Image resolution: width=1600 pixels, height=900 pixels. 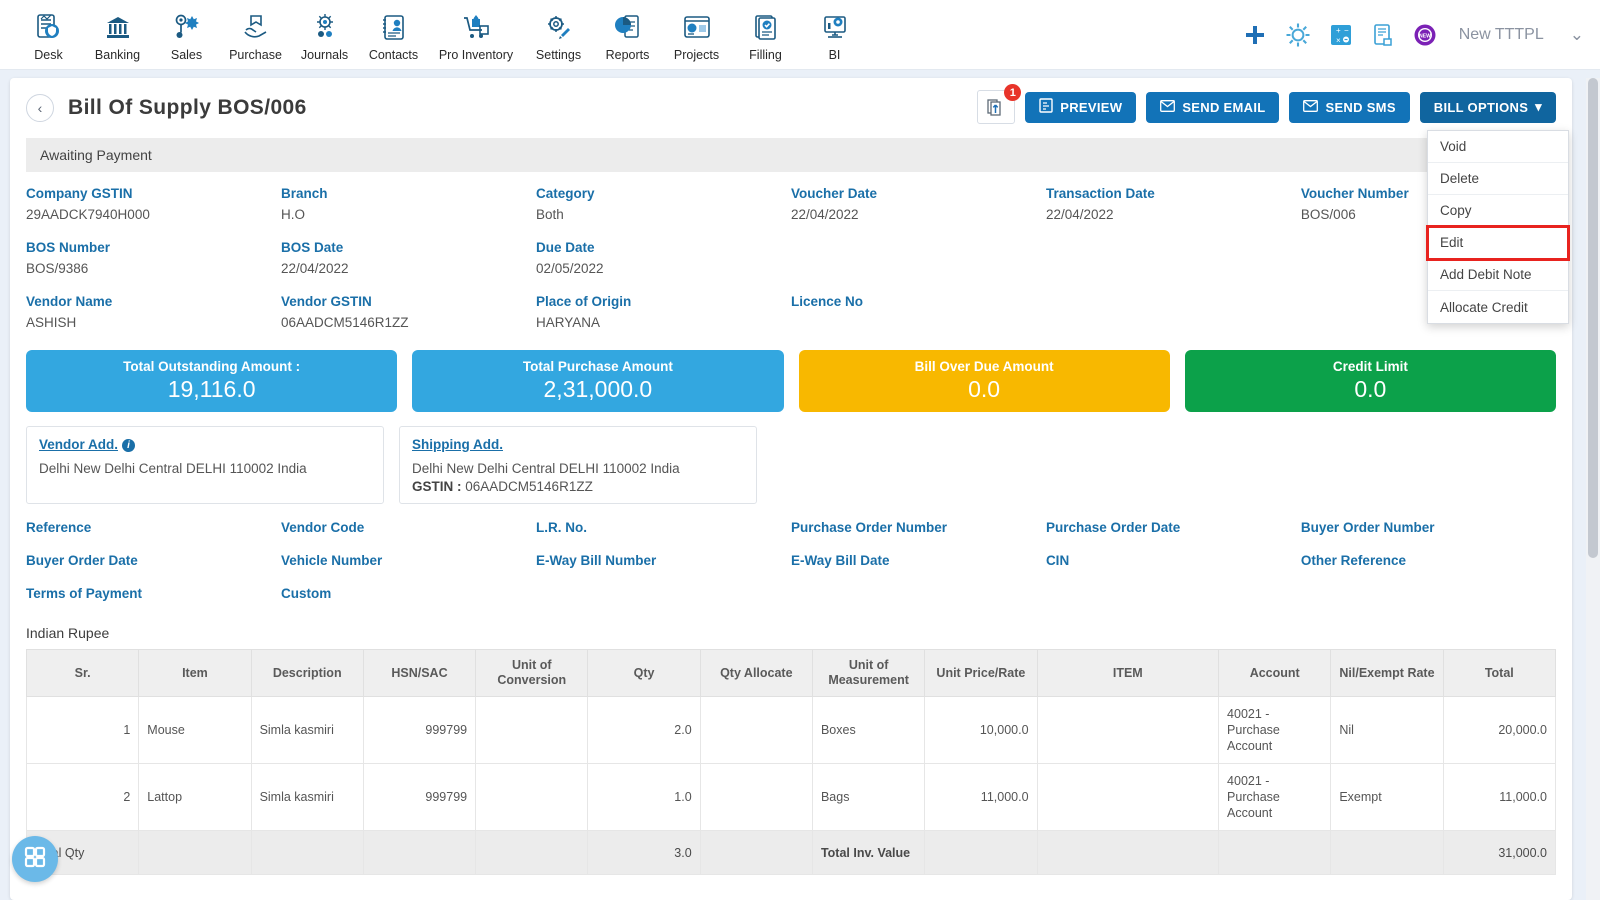 What do you see at coordinates (476, 34) in the screenshot?
I see `nav-item-pro-inventory: Pro Inventory` at bounding box center [476, 34].